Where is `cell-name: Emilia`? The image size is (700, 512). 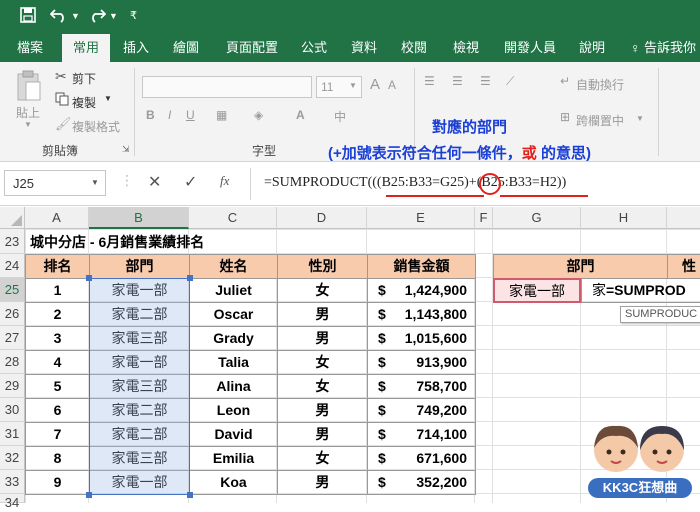 cell-name: Emilia is located at coordinates (233, 458).